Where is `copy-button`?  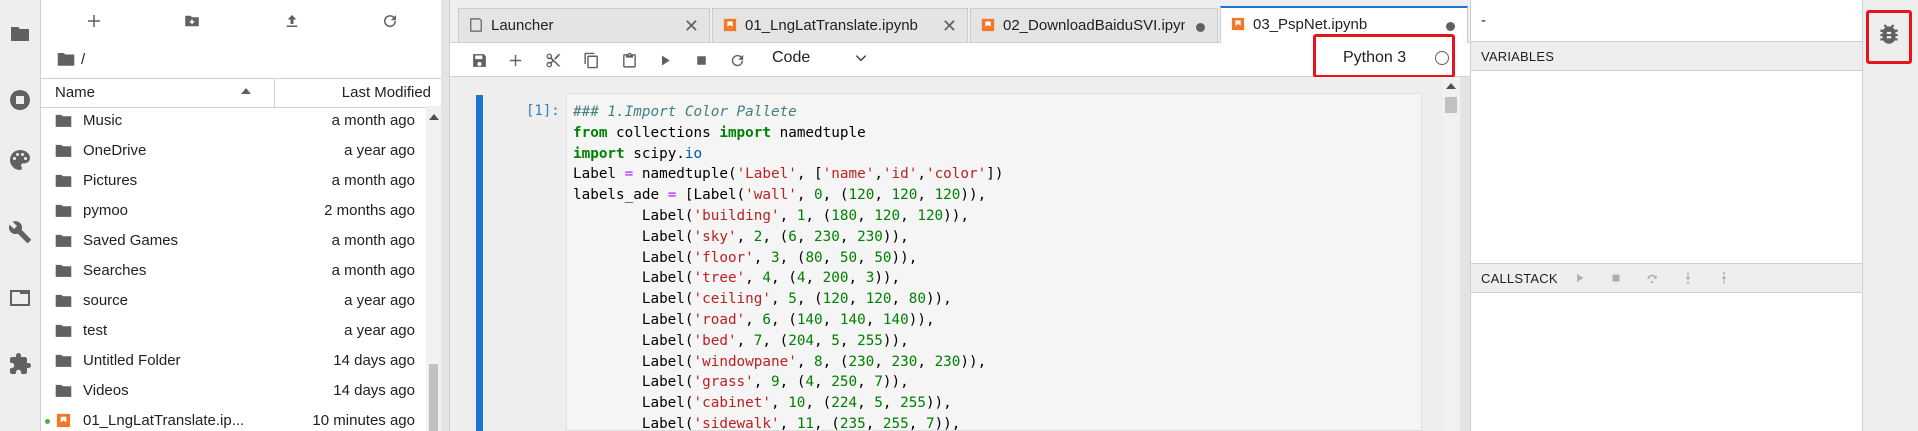 copy-button is located at coordinates (591, 60).